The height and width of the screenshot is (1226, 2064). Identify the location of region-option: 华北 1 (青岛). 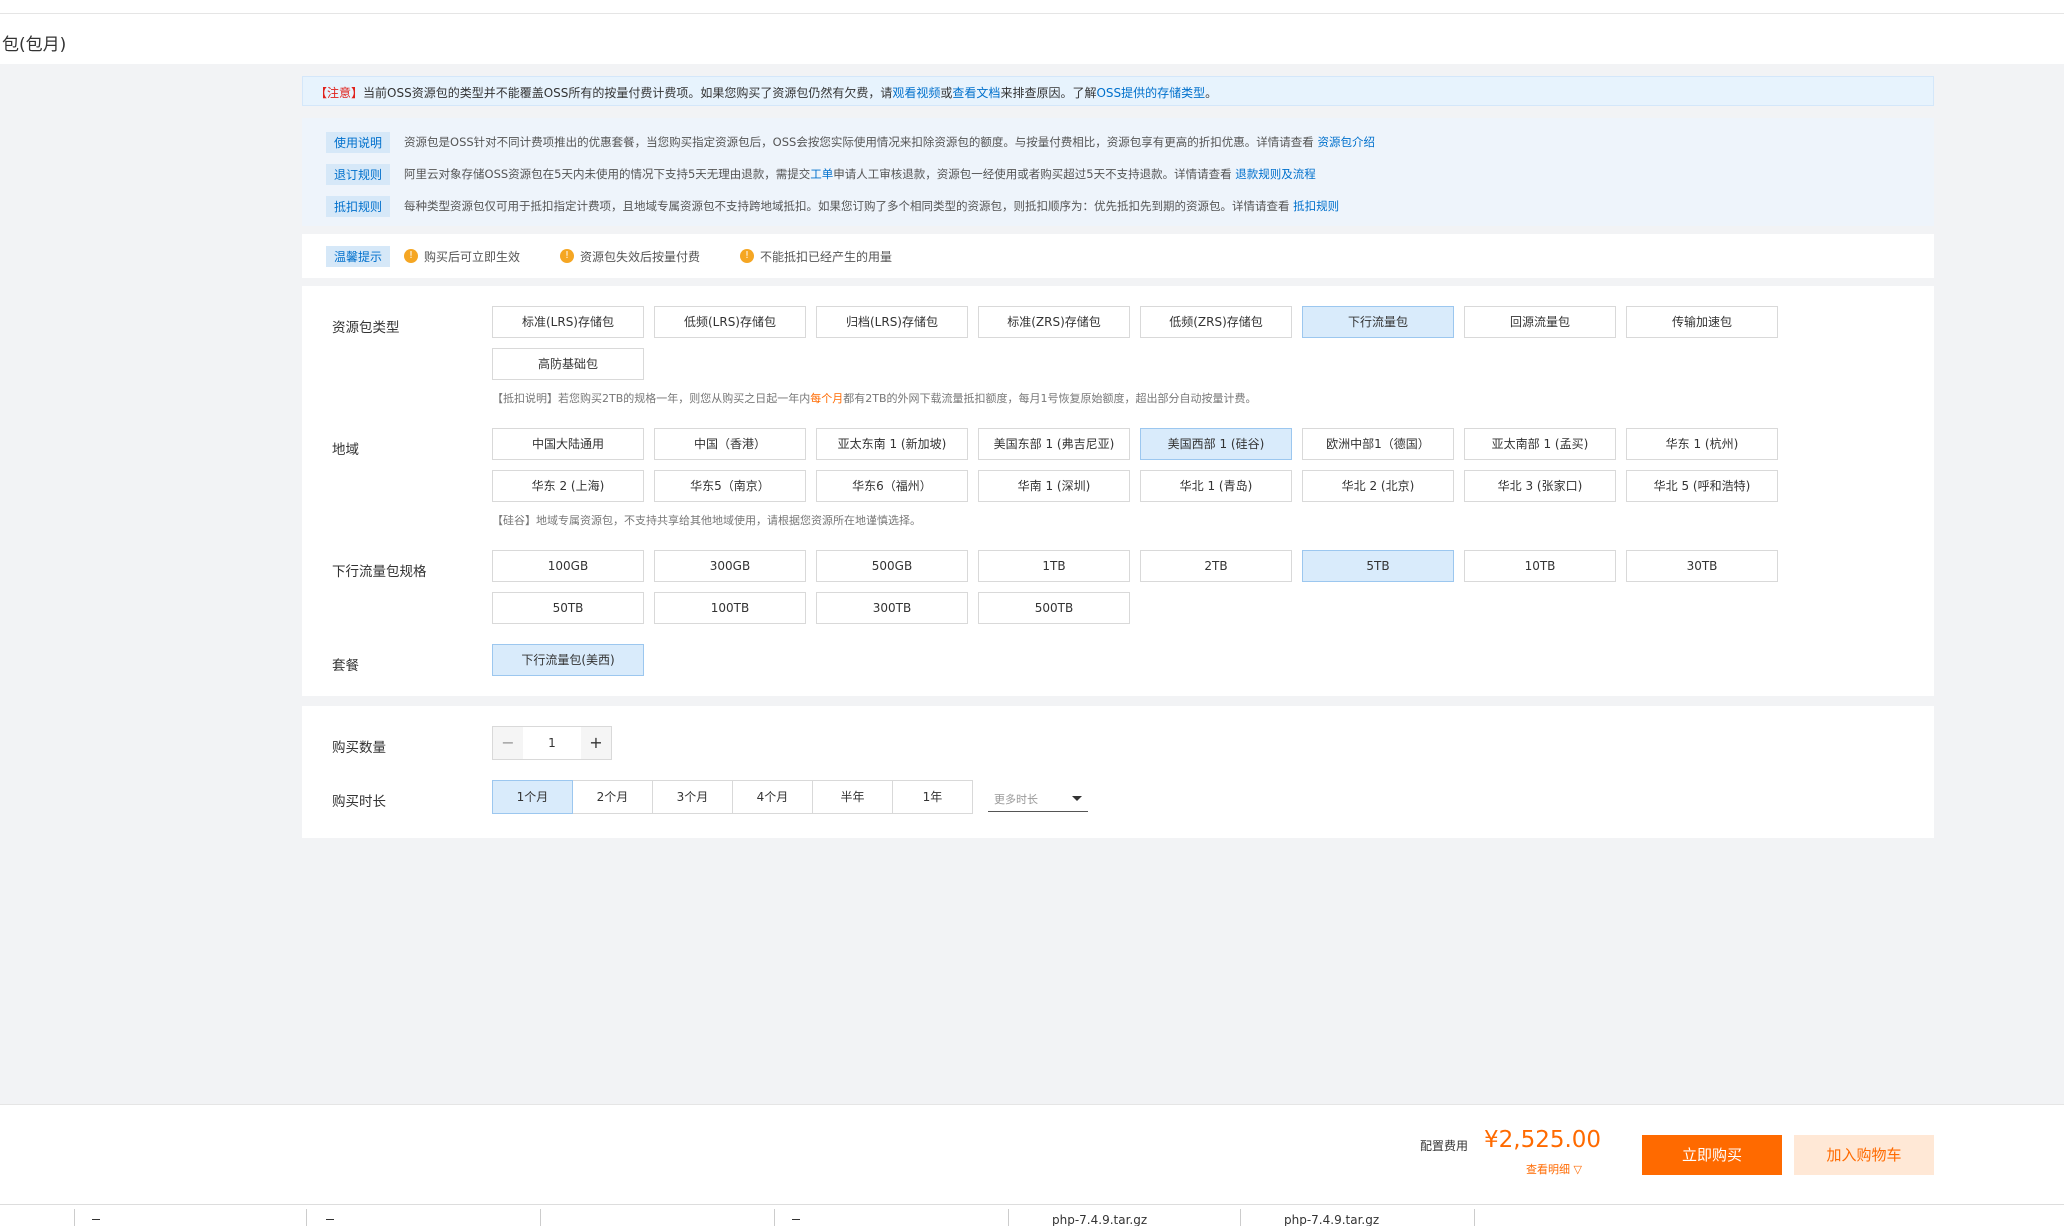
(1216, 486).